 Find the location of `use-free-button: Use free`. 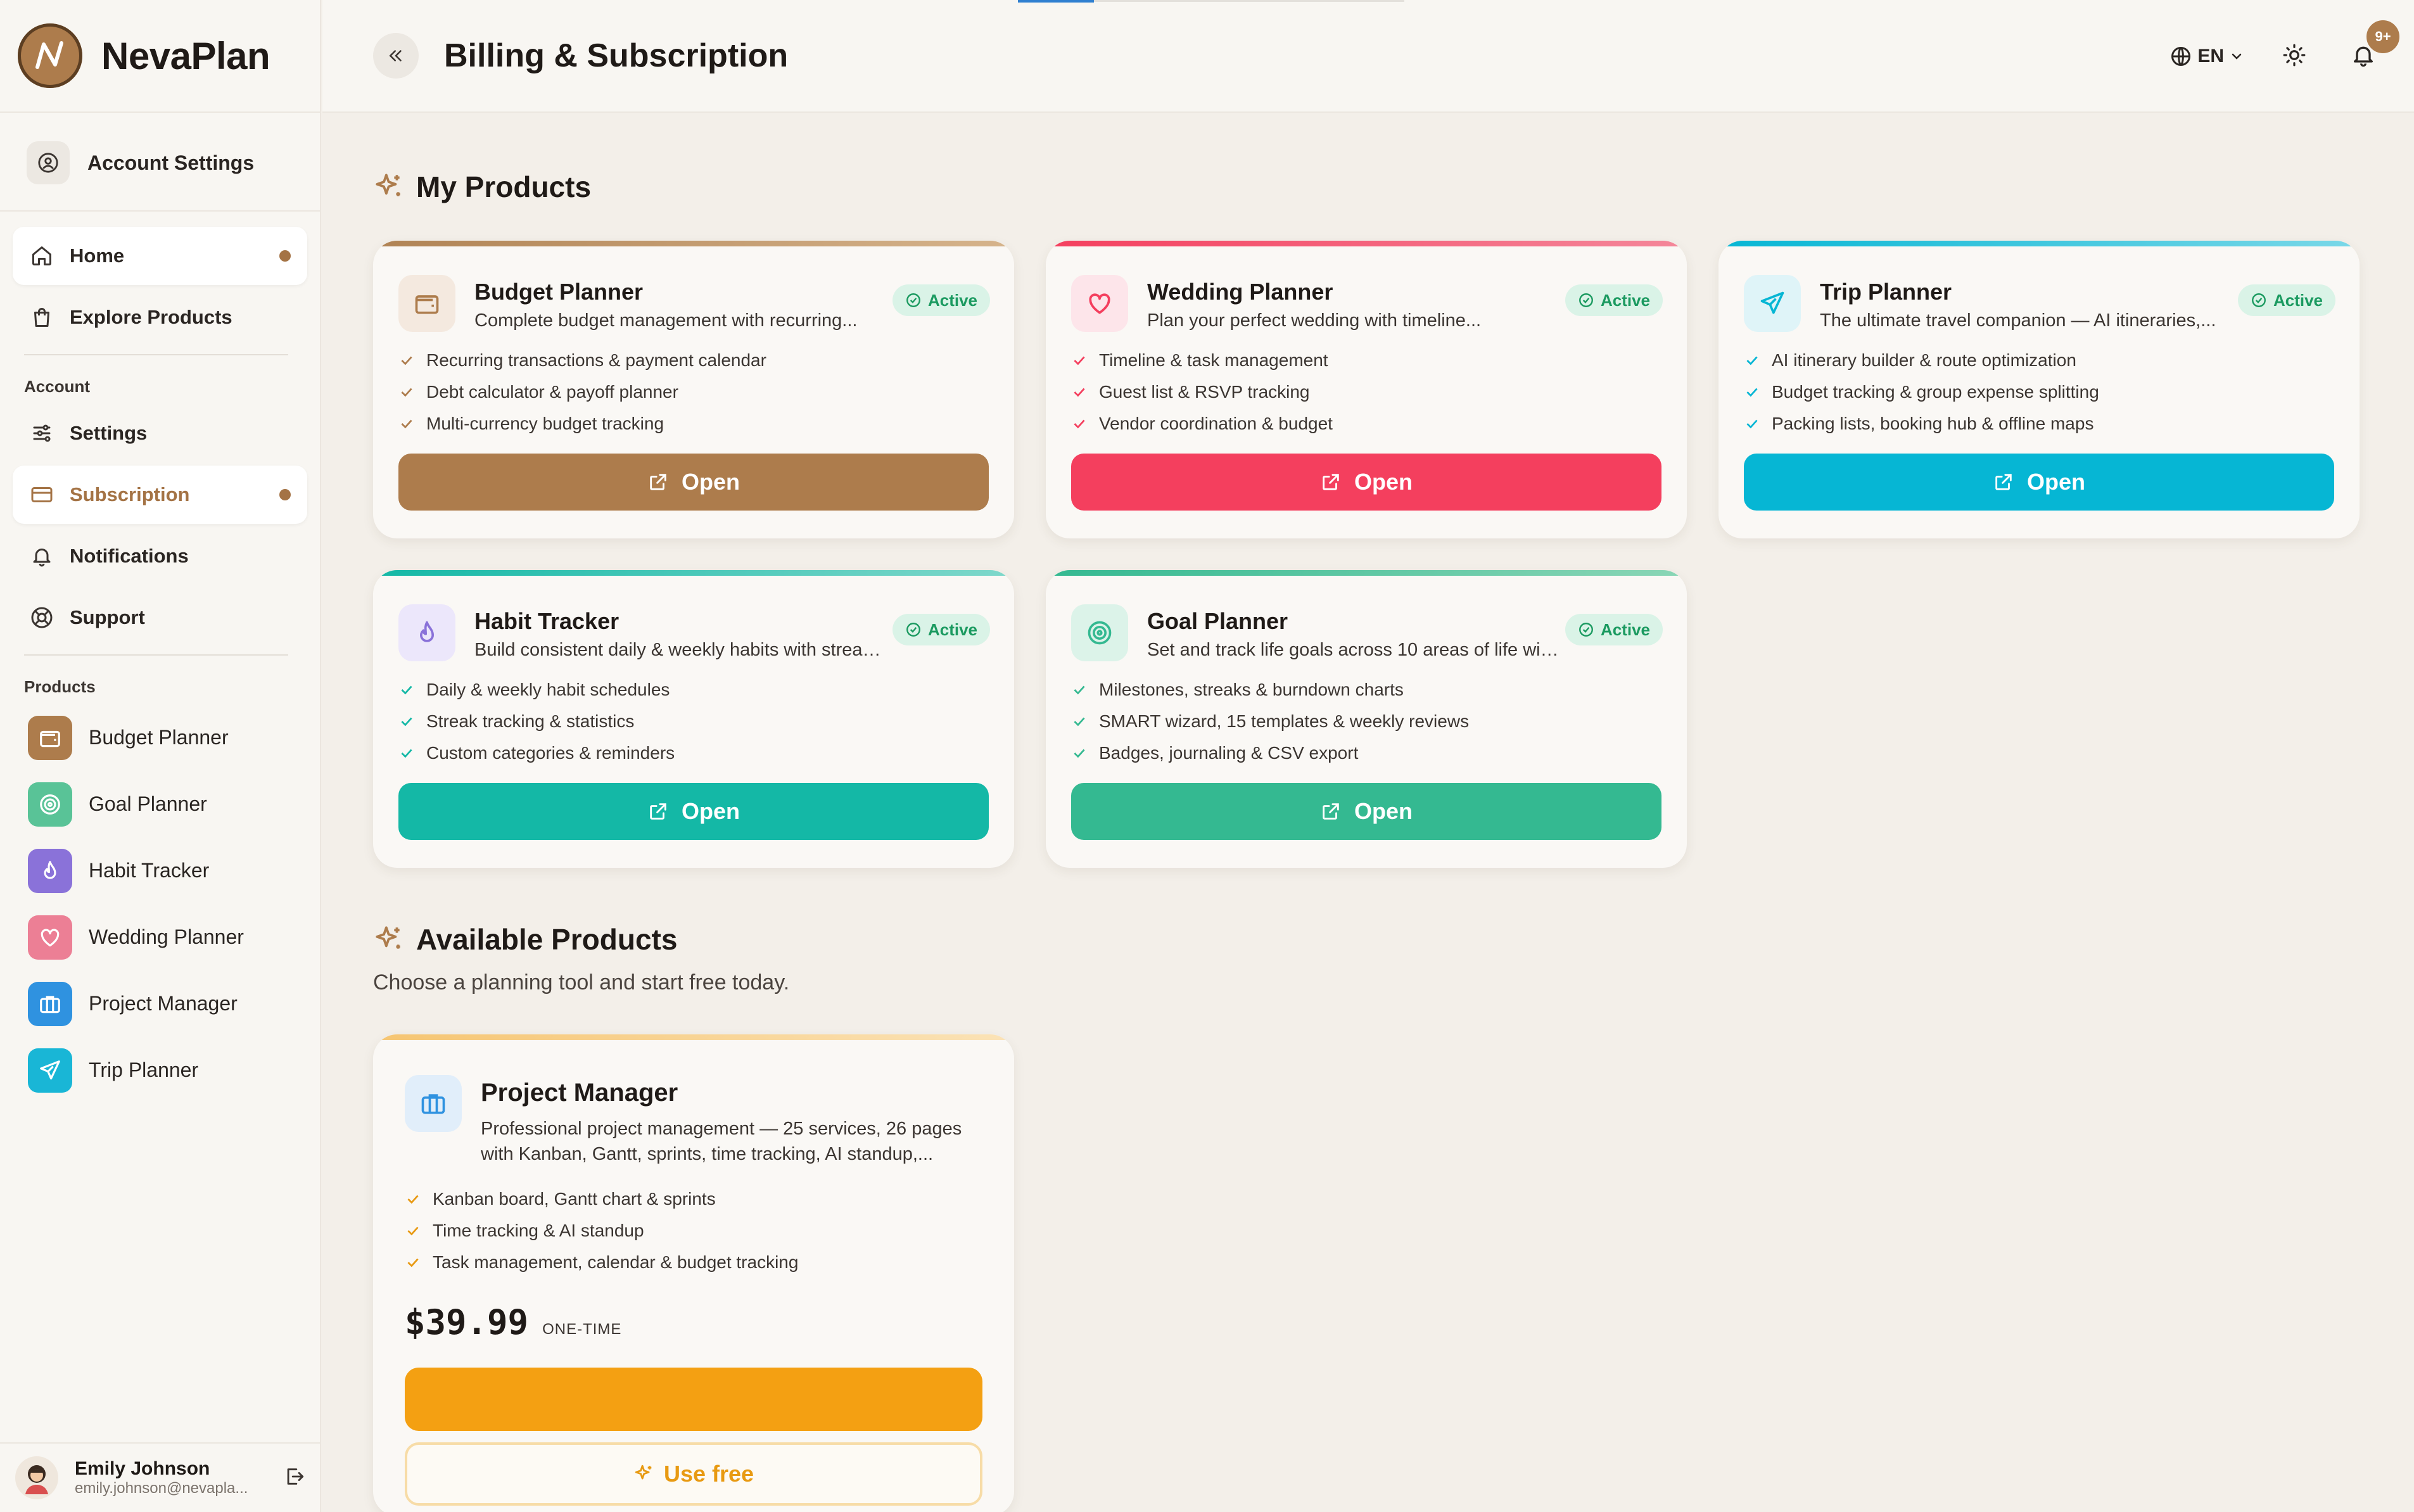

use-free-button: Use free is located at coordinates (694, 1474).